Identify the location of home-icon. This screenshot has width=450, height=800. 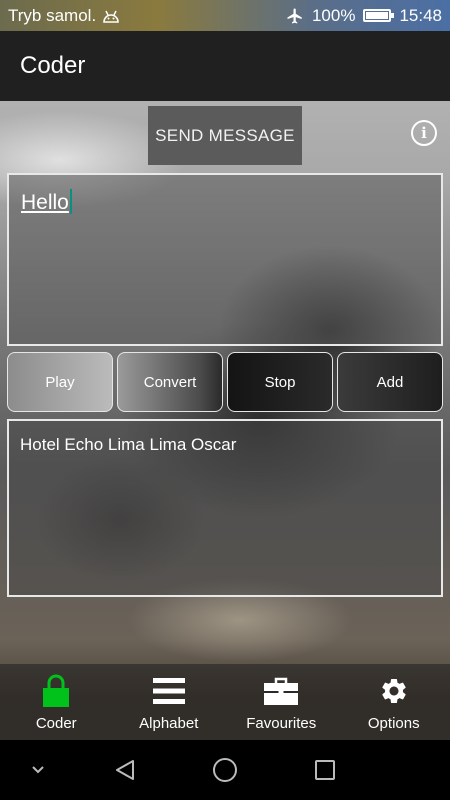
(225, 770).